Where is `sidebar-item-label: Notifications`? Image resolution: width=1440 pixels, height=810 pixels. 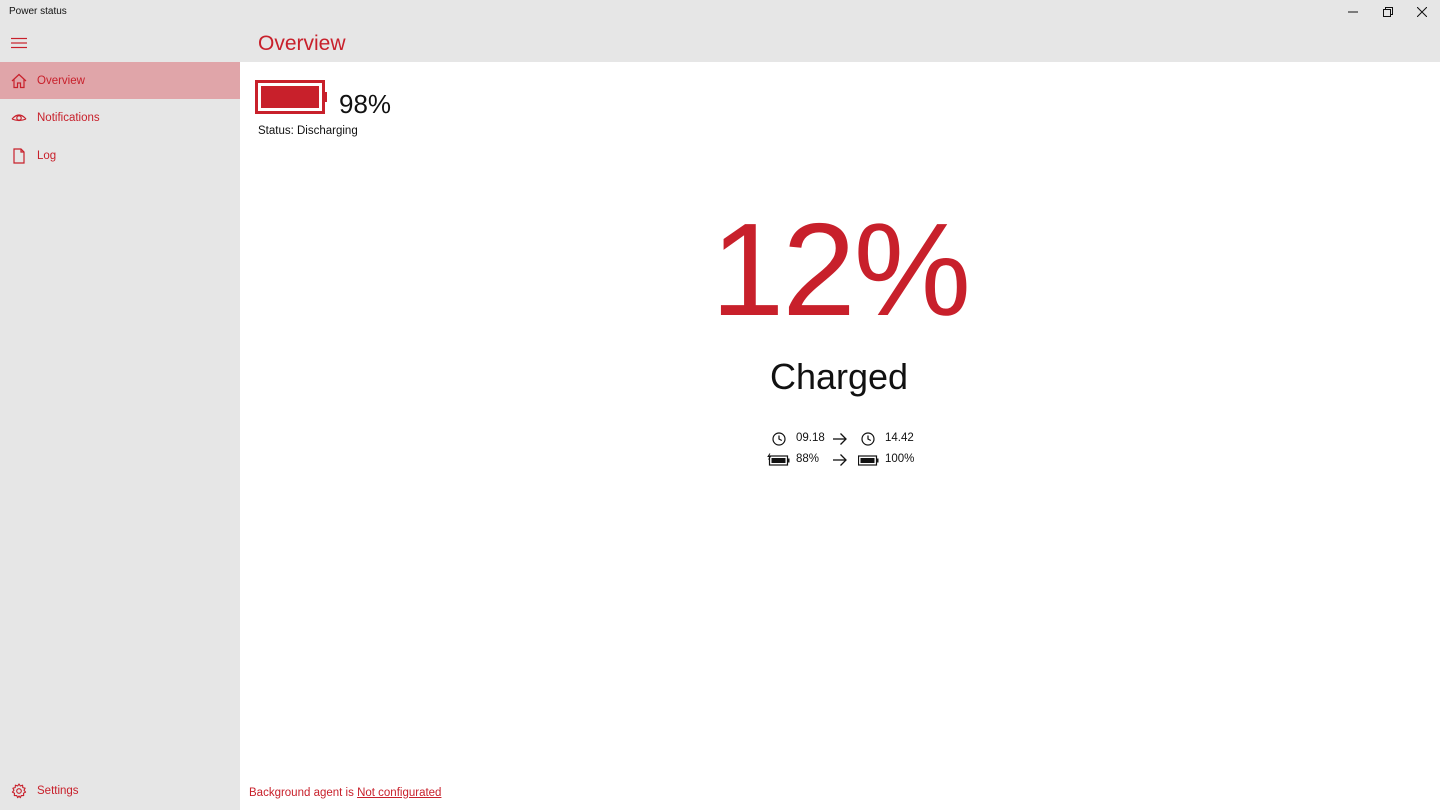 sidebar-item-label: Notifications is located at coordinates (68, 117).